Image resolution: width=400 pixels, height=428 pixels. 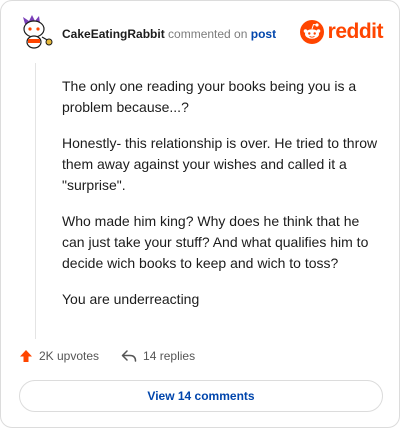 I want to click on upvote-stat: 2K upvotes, so click(x=59, y=356).